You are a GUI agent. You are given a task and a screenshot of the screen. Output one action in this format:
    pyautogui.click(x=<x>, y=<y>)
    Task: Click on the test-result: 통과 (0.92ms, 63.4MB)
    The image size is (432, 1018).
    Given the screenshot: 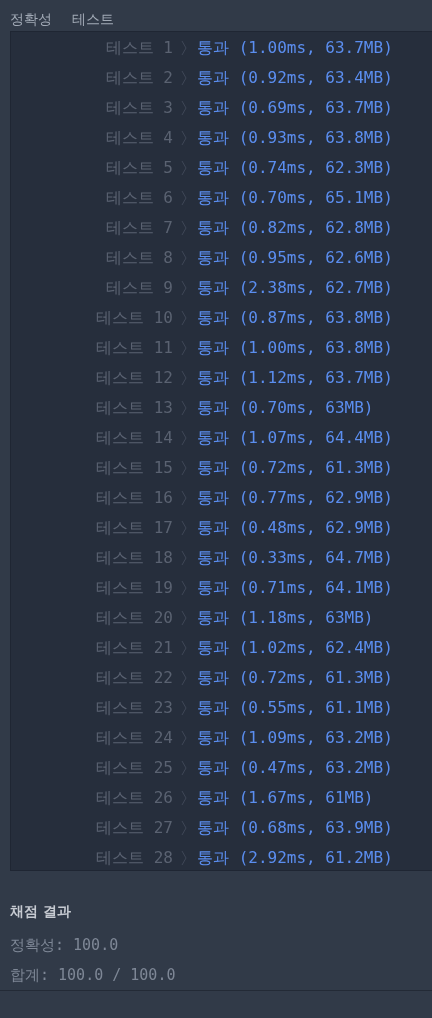 What is the action you would take?
    pyautogui.click(x=295, y=78)
    